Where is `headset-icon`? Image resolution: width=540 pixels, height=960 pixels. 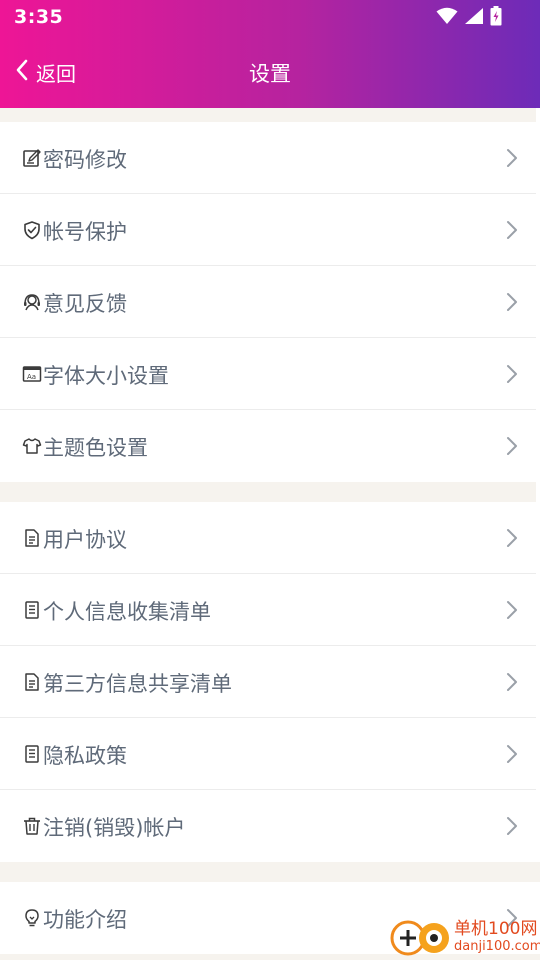 headset-icon is located at coordinates (32, 302).